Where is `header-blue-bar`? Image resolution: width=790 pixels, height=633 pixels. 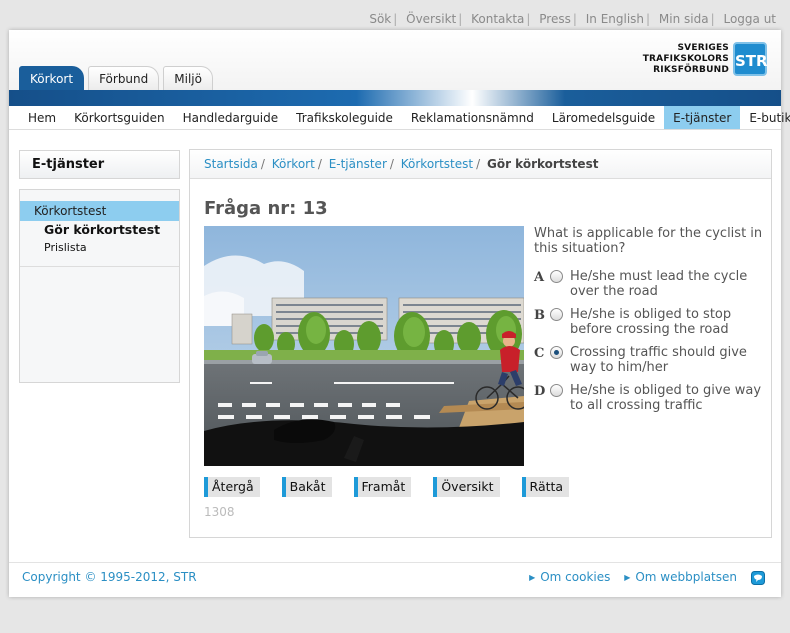
header-blue-bar is located at coordinates (395, 98).